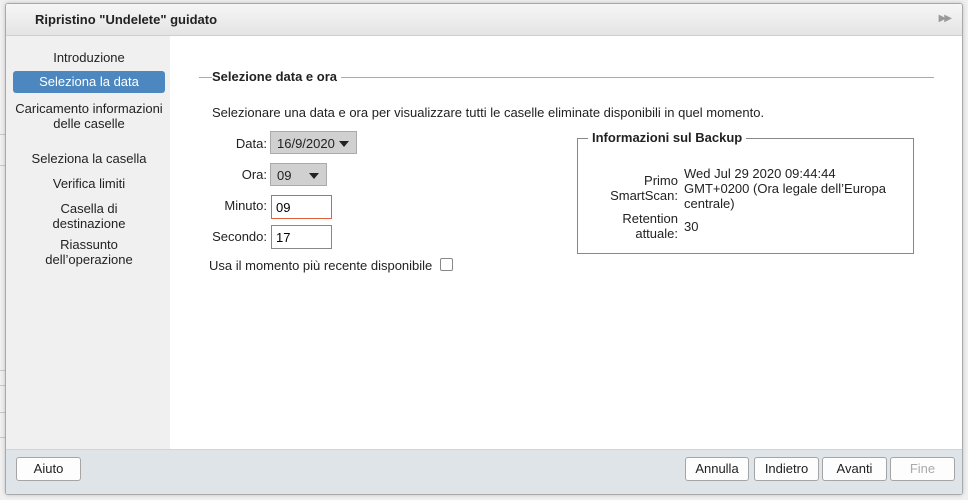 Image resolution: width=968 pixels, height=500 pixels. Describe the element at coordinates (484, 20) in the screenshot. I see `title-bar: Ripristino "Undelete" guidato ▶▶` at that location.